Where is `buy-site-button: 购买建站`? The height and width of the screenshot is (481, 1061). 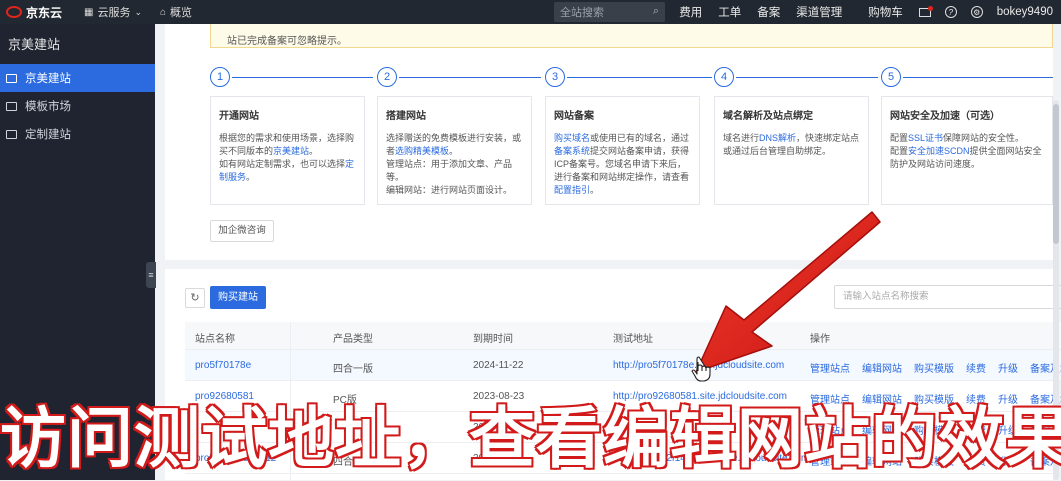 buy-site-button: 购买建站 is located at coordinates (238, 297).